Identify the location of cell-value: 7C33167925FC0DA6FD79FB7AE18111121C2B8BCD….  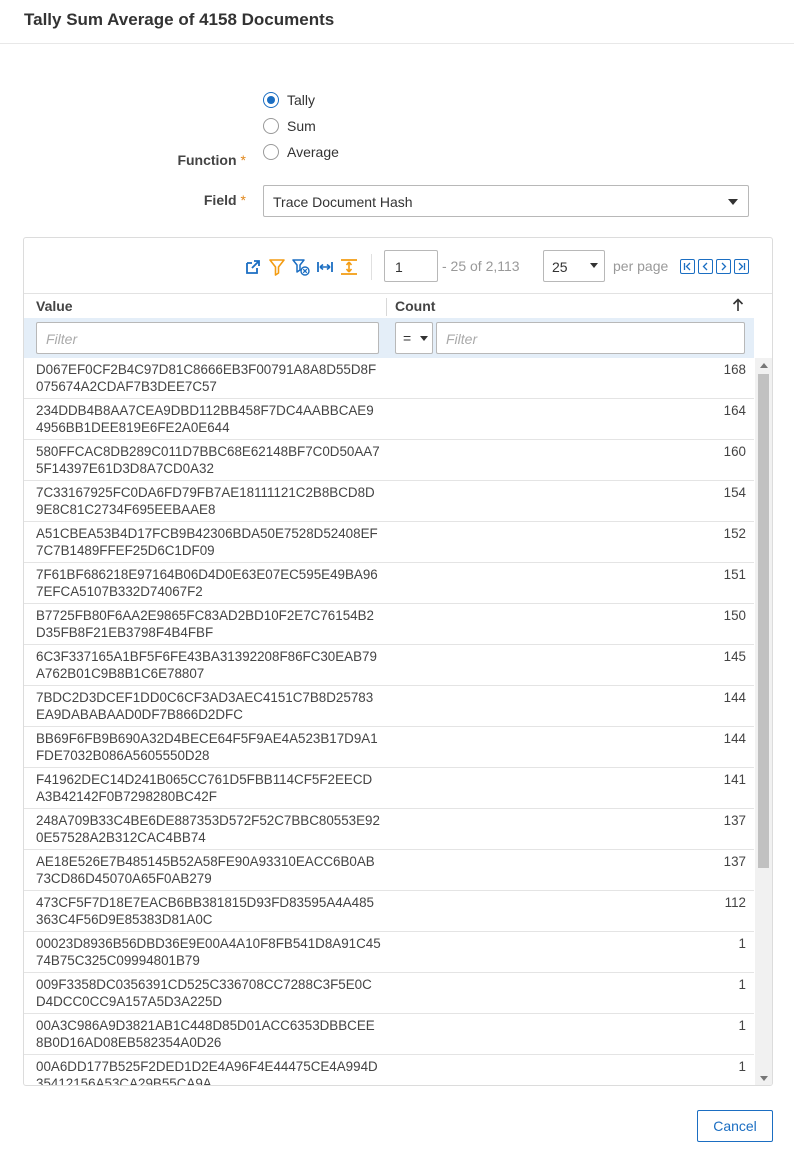
(205, 501).